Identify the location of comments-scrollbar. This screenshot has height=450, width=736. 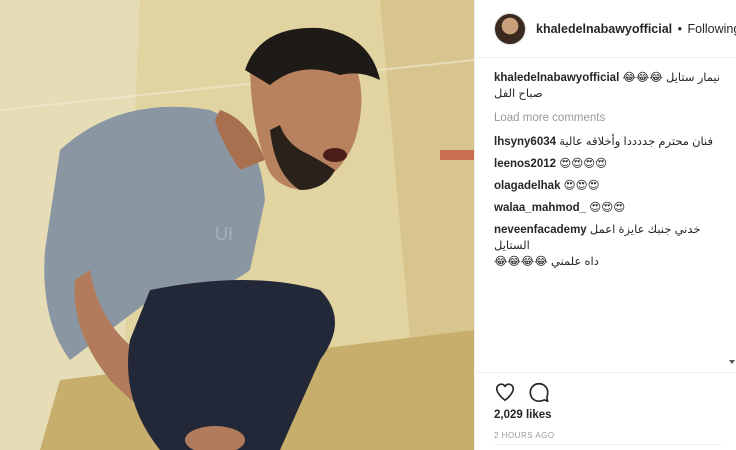
(731, 220).